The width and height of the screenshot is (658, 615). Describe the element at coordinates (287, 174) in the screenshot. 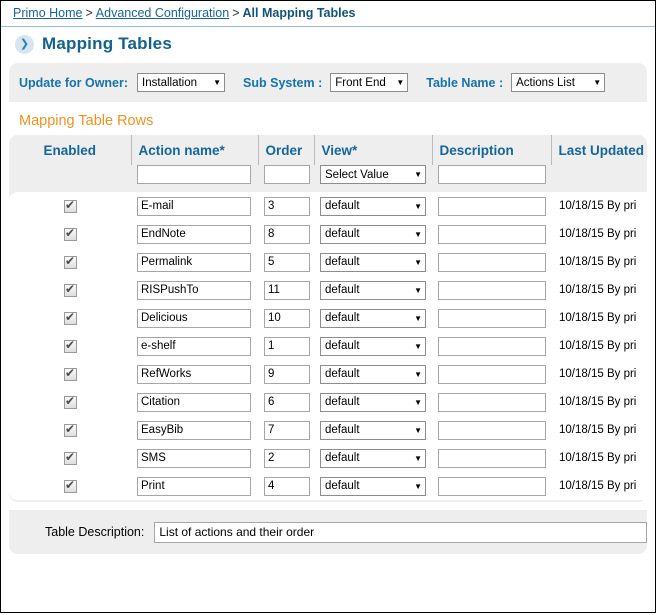

I see `filter-order-input` at that location.